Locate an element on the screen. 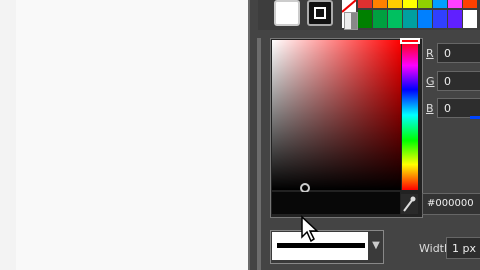 This screenshot has width=480, height=270. blue-slider-indicator is located at coordinates (475, 117).